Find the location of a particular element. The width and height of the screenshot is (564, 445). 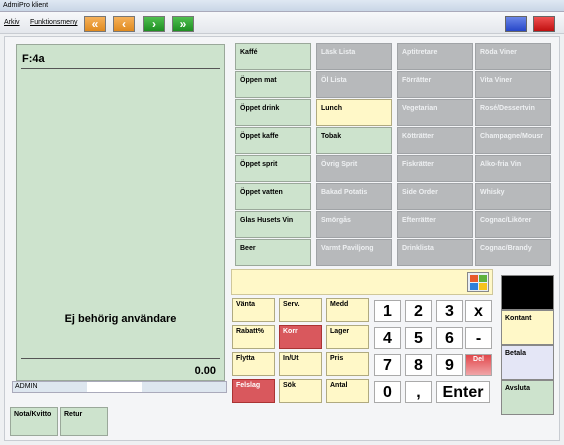

action-korr: Korr is located at coordinates (300, 337).